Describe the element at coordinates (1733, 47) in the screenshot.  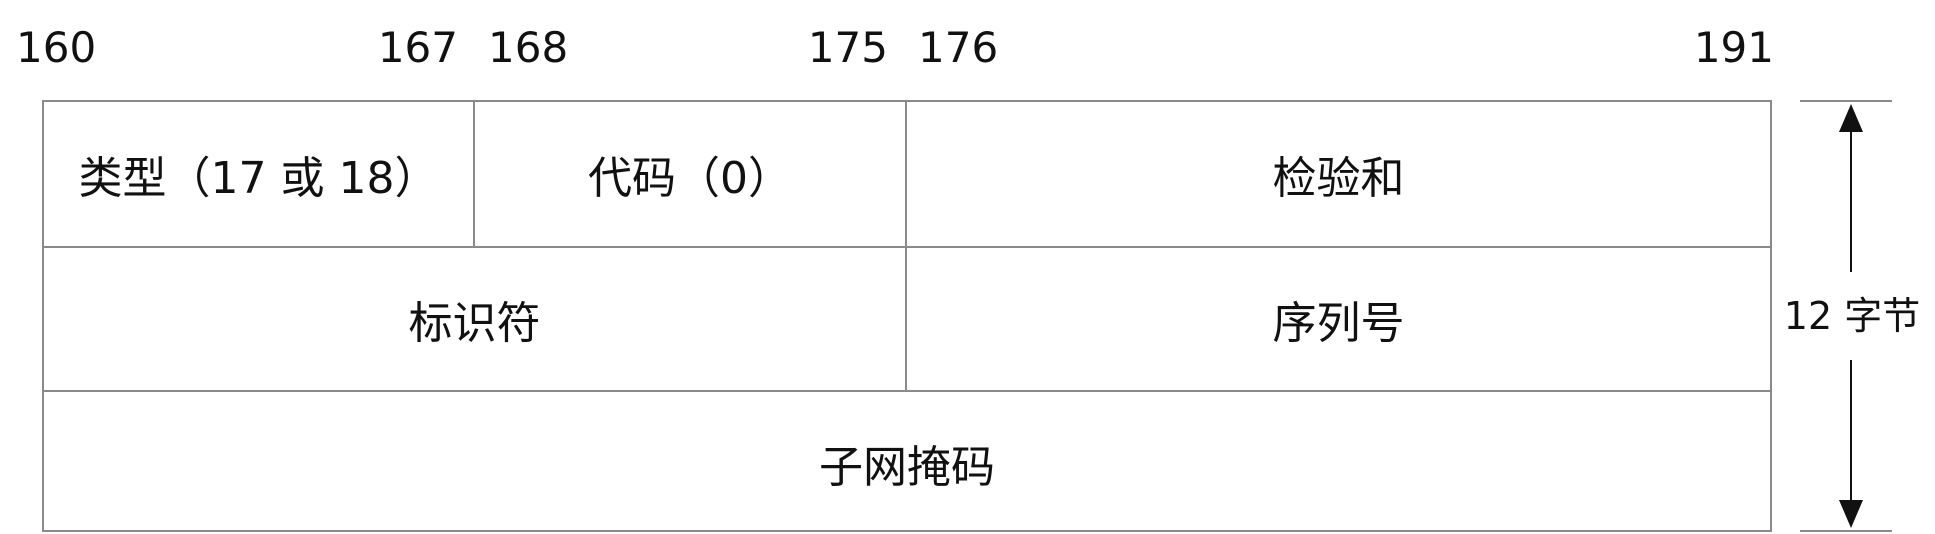
I see `bit-tick-191: 191` at that location.